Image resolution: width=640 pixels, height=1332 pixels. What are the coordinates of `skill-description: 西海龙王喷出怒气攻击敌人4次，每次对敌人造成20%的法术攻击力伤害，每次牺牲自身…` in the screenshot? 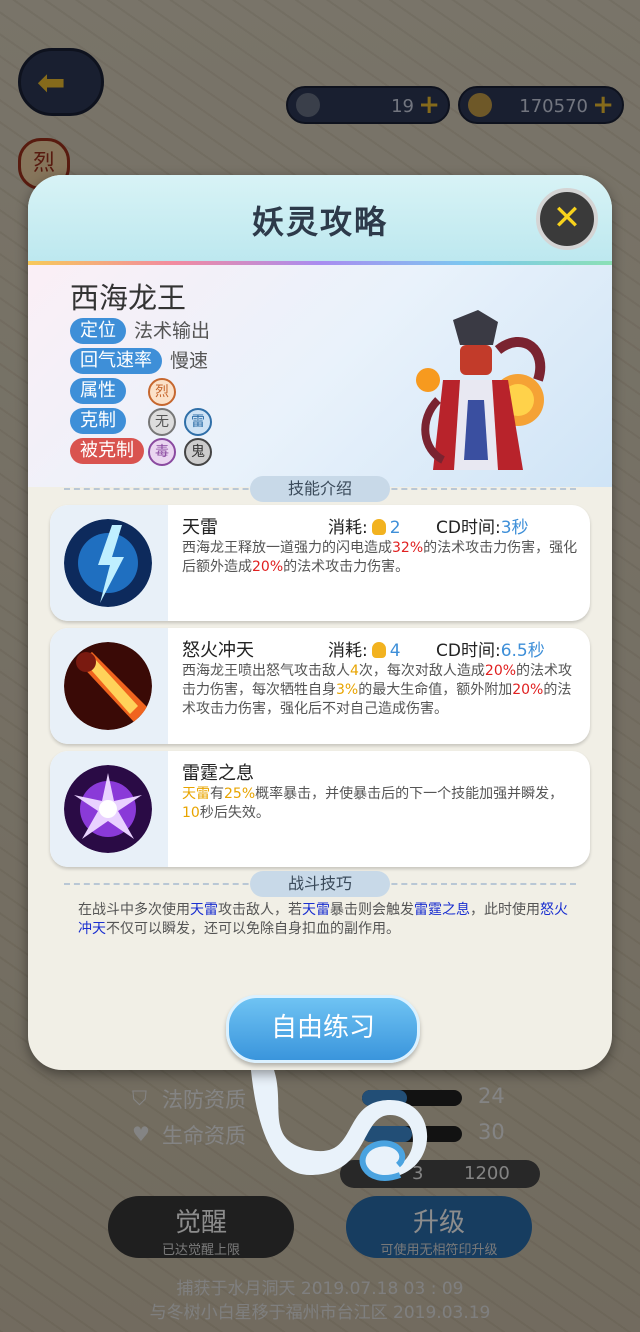 It's located at (377, 690).